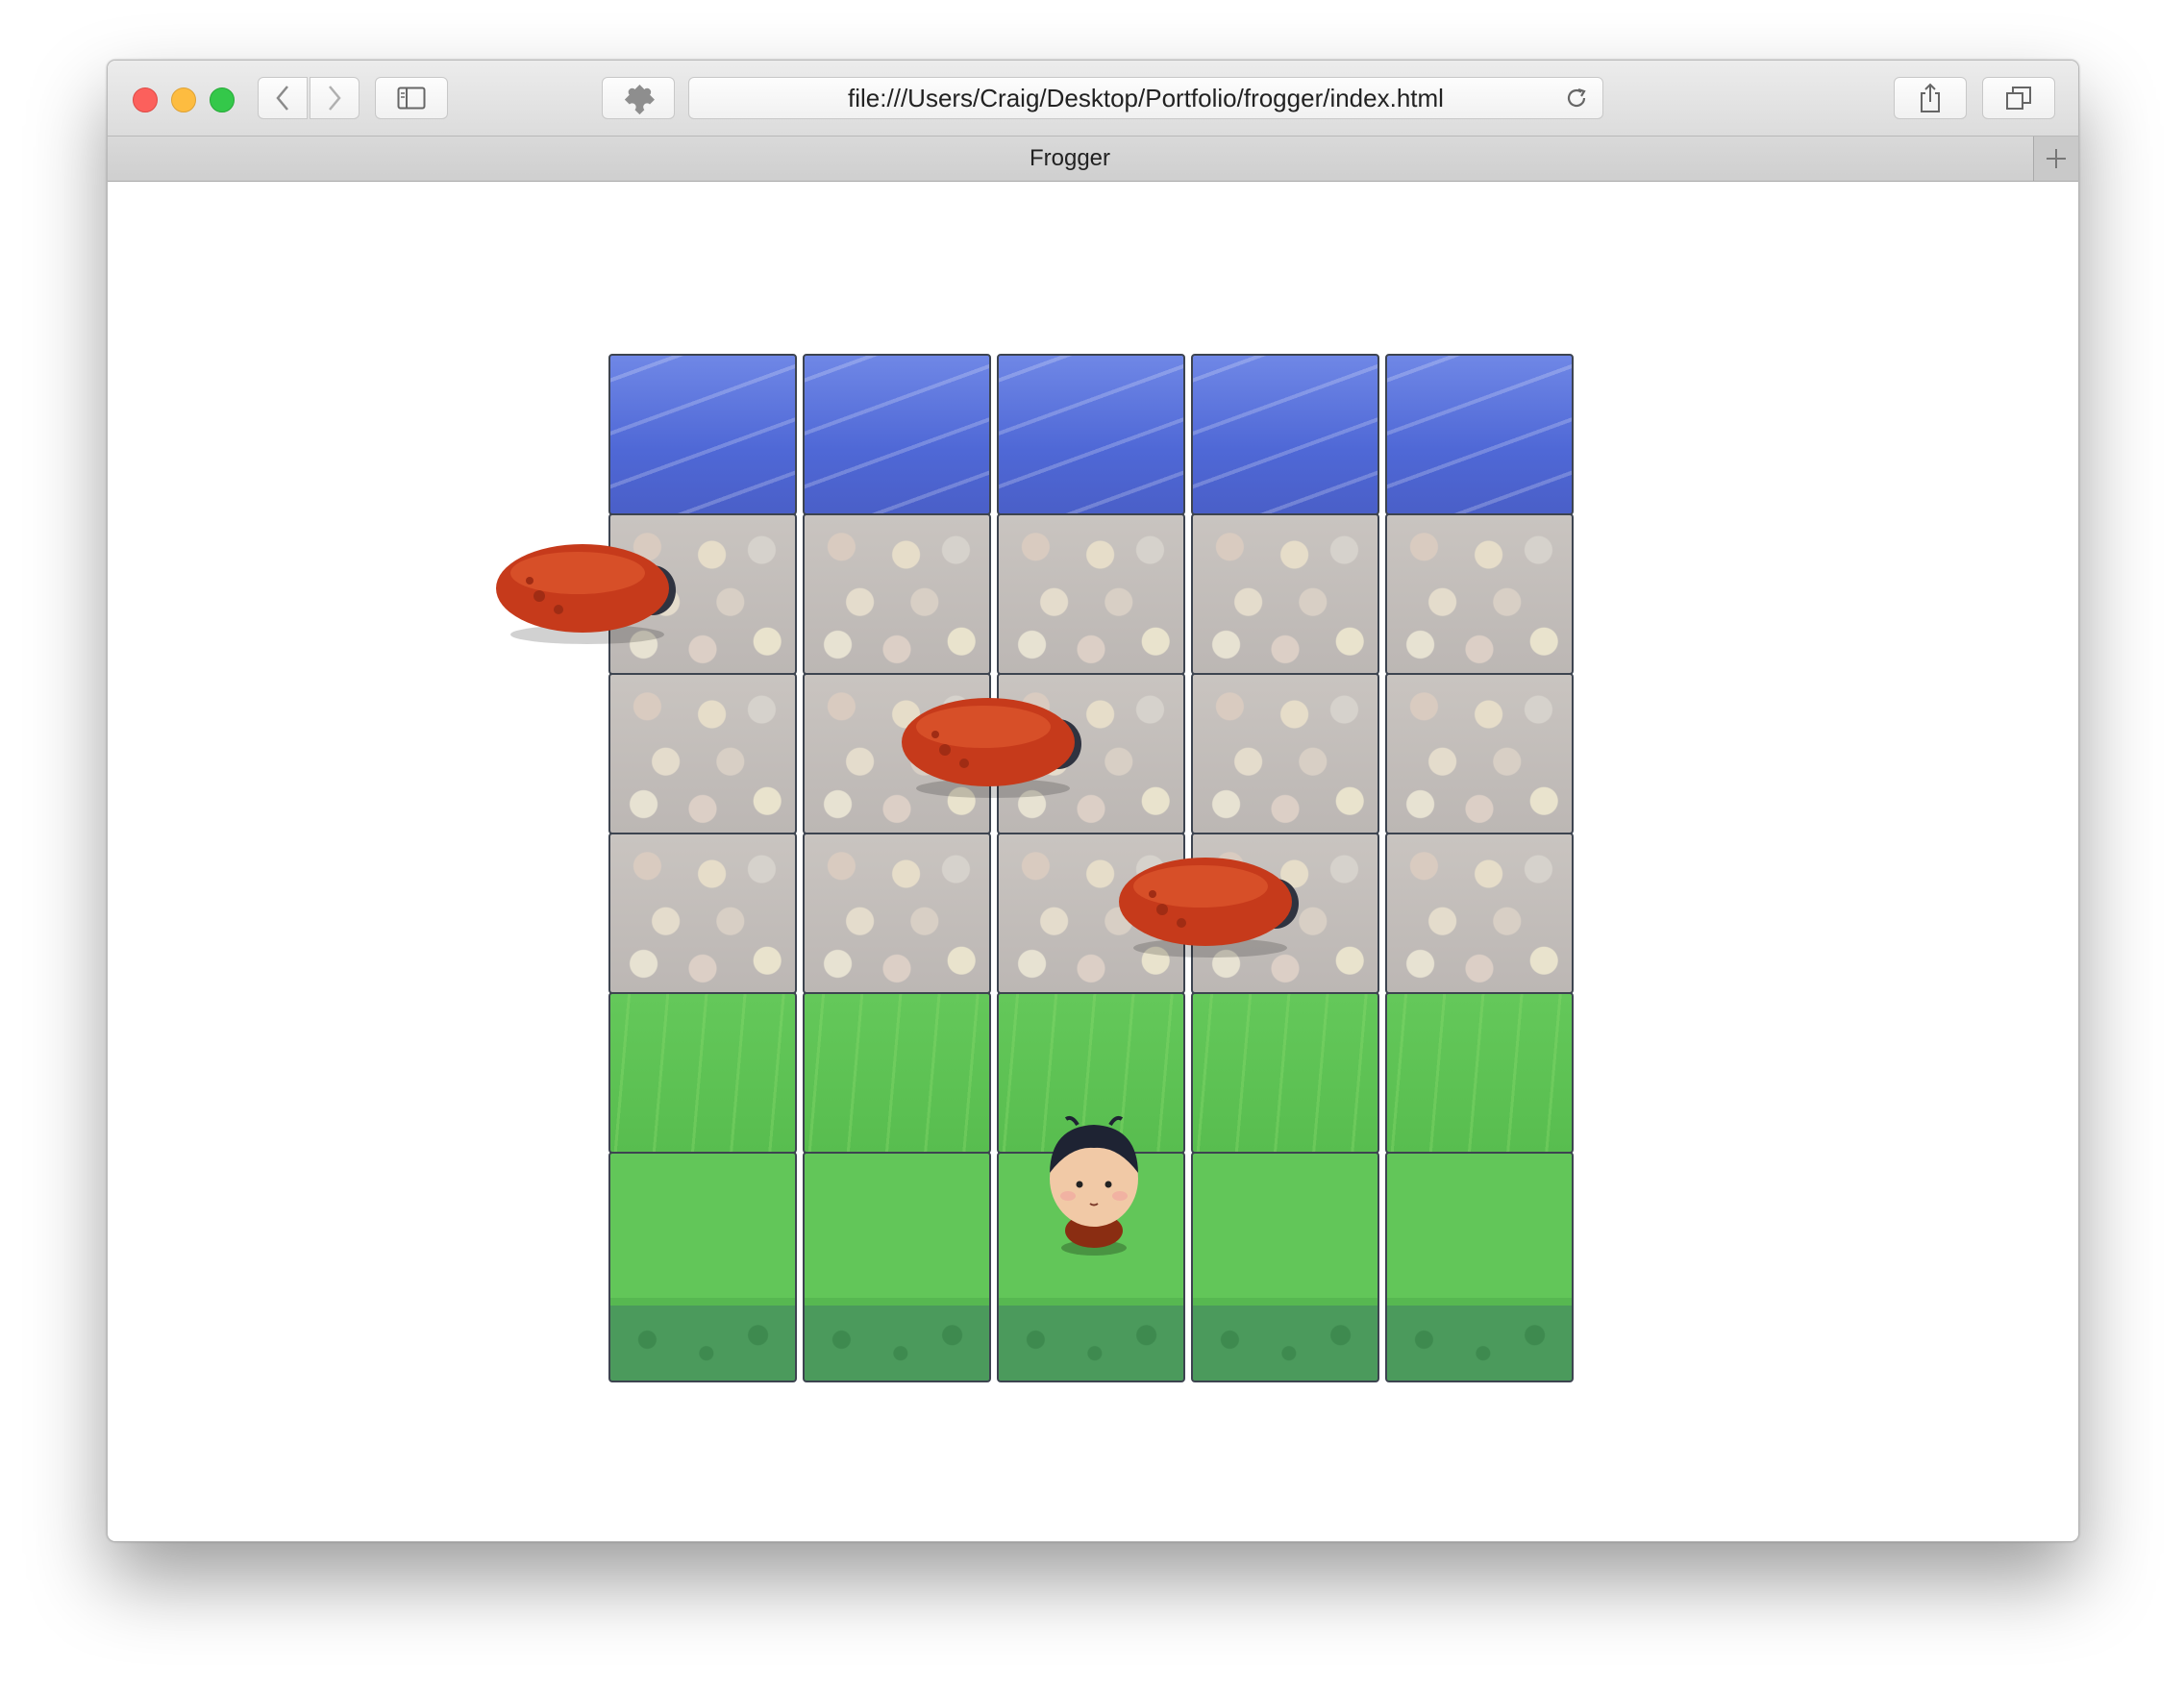 The height and width of the screenshot is (1692, 2184). I want to click on share-button, so click(1931, 98).